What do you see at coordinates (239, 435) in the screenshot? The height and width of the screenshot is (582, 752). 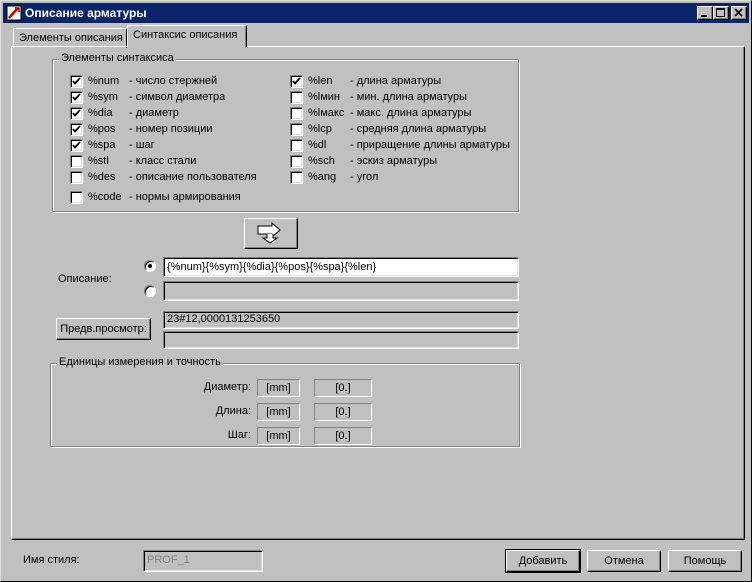 I see `units-row-label: Шаг:` at bounding box center [239, 435].